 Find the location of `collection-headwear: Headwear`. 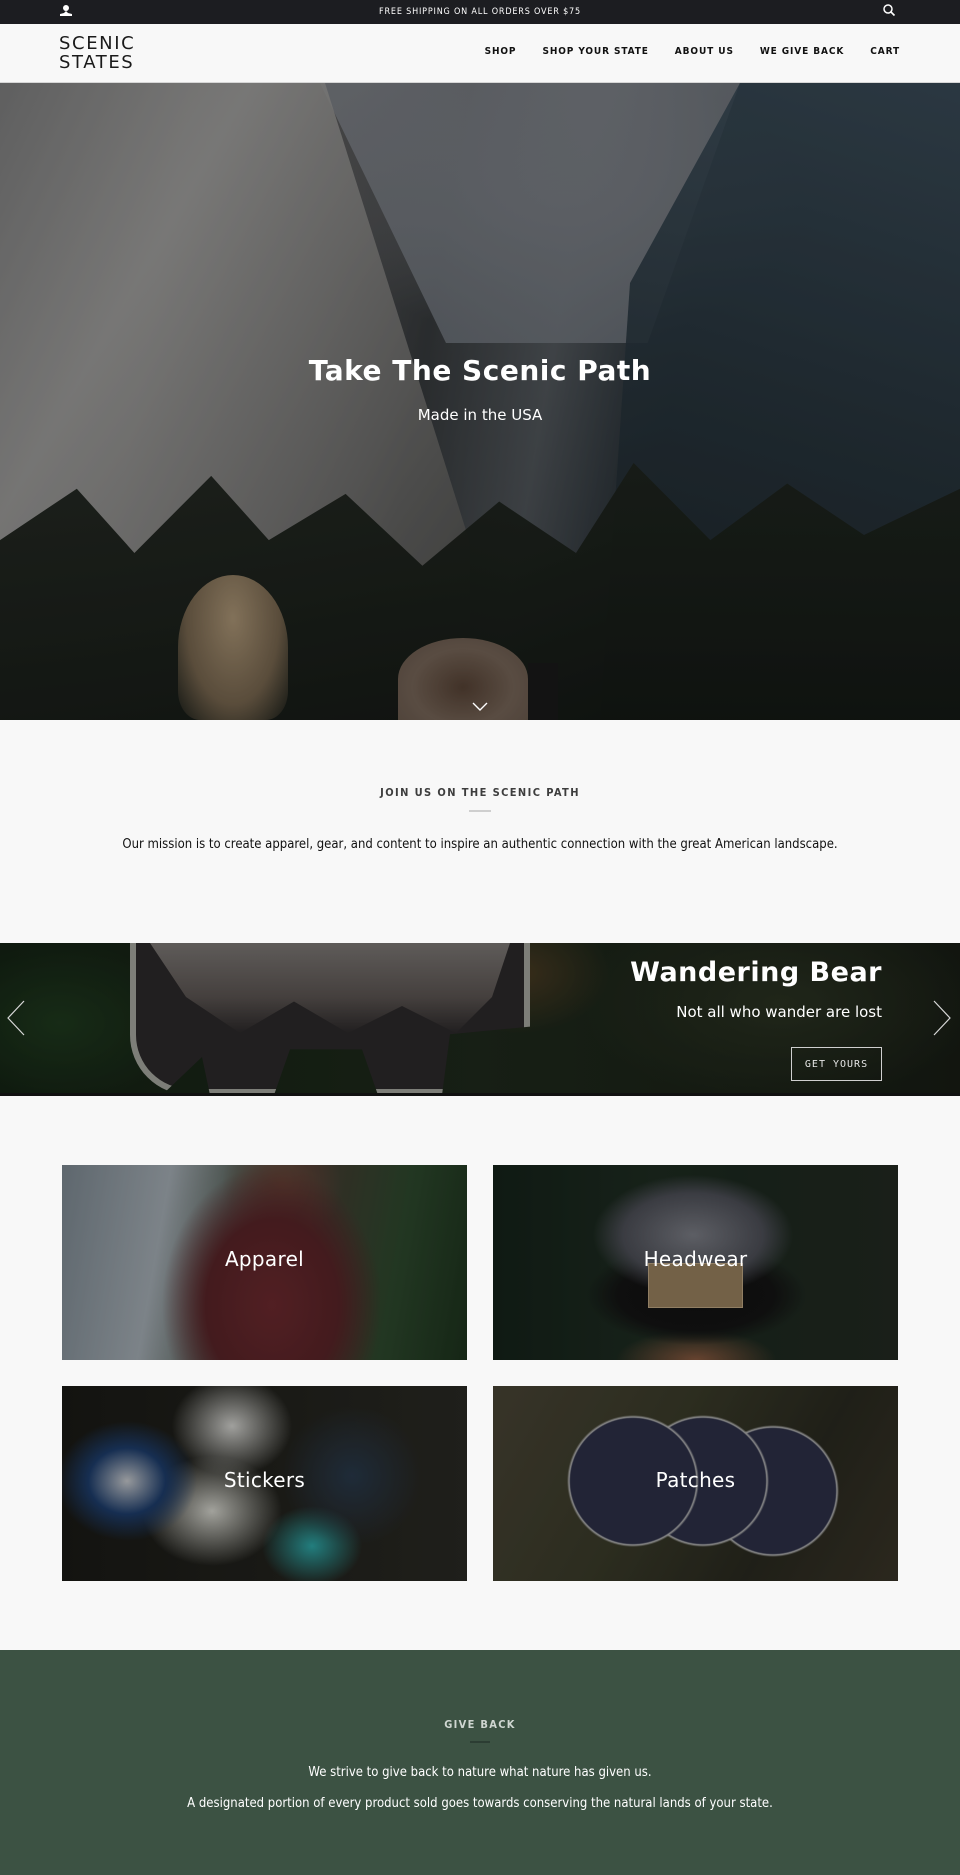

collection-headwear: Headwear is located at coordinates (695, 1262).